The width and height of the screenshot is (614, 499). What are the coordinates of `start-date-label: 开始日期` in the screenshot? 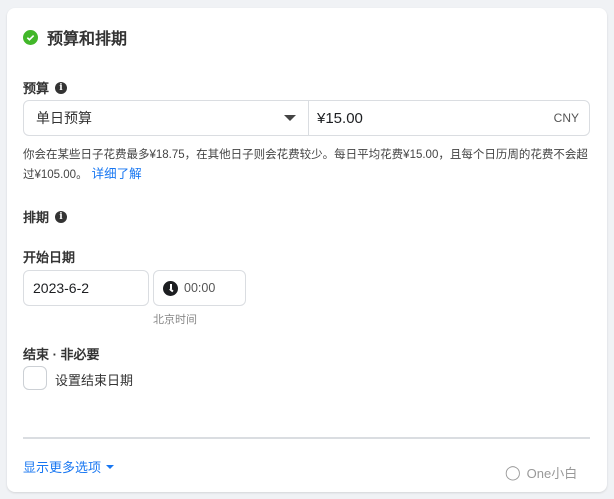 It's located at (49, 257).